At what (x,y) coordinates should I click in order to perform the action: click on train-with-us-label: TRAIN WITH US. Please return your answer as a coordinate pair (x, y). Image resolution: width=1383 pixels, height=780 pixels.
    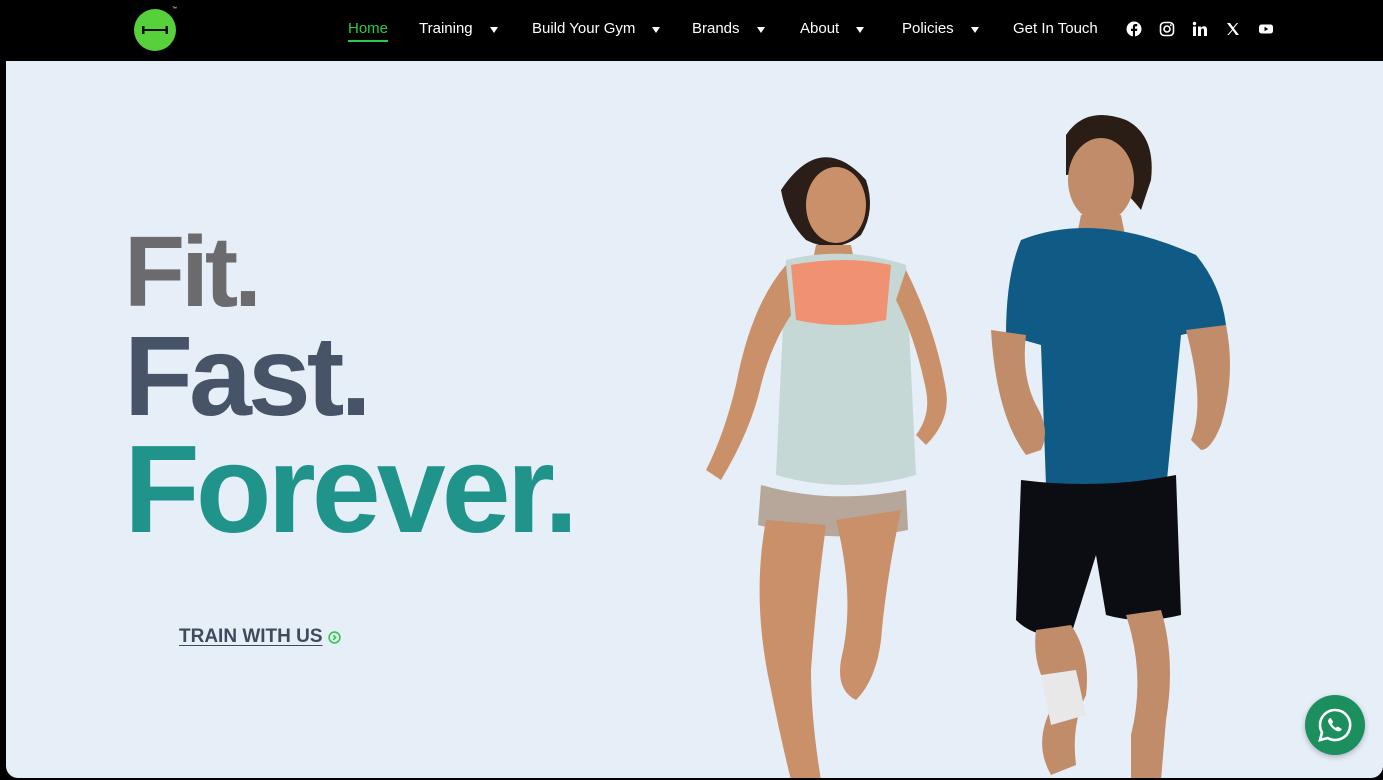
    Looking at the image, I should click on (251, 636).